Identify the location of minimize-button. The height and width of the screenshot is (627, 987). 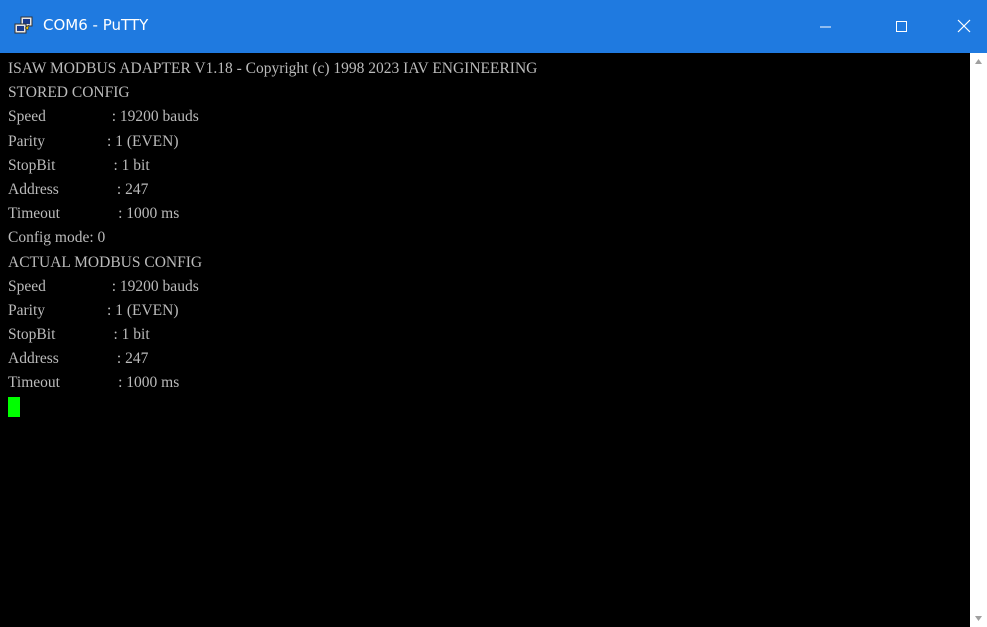
(828, 26).